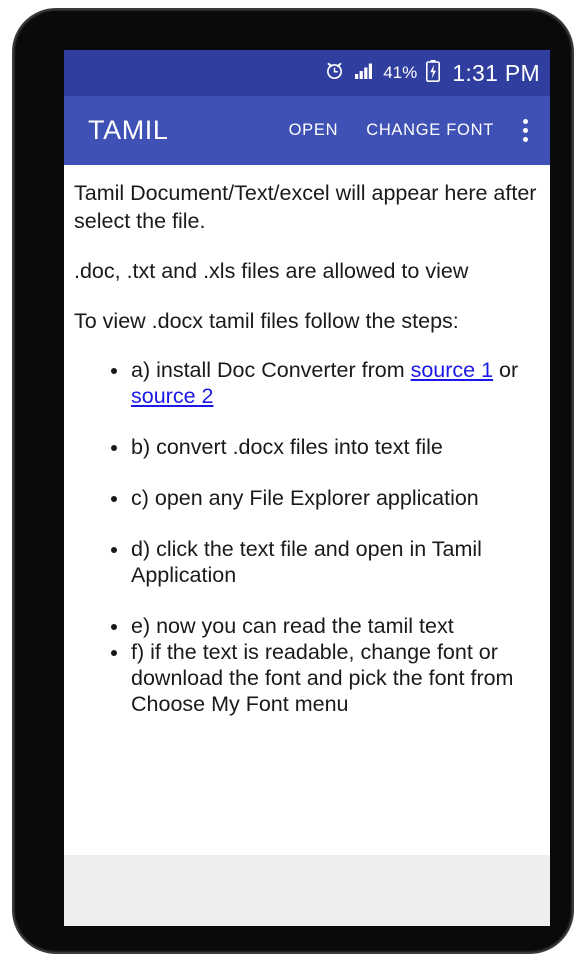  What do you see at coordinates (334, 73) in the screenshot?
I see `alarm-clock-icon` at bounding box center [334, 73].